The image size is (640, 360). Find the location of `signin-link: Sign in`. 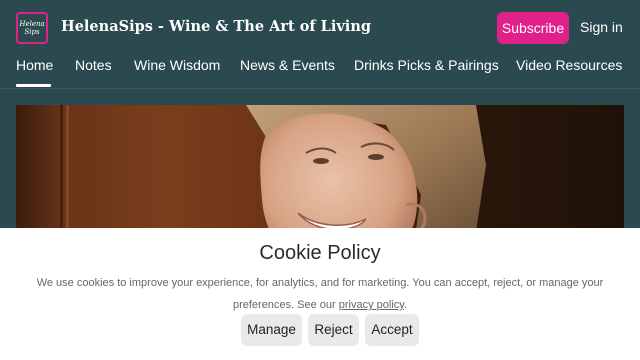

signin-link: Sign in is located at coordinates (601, 27).